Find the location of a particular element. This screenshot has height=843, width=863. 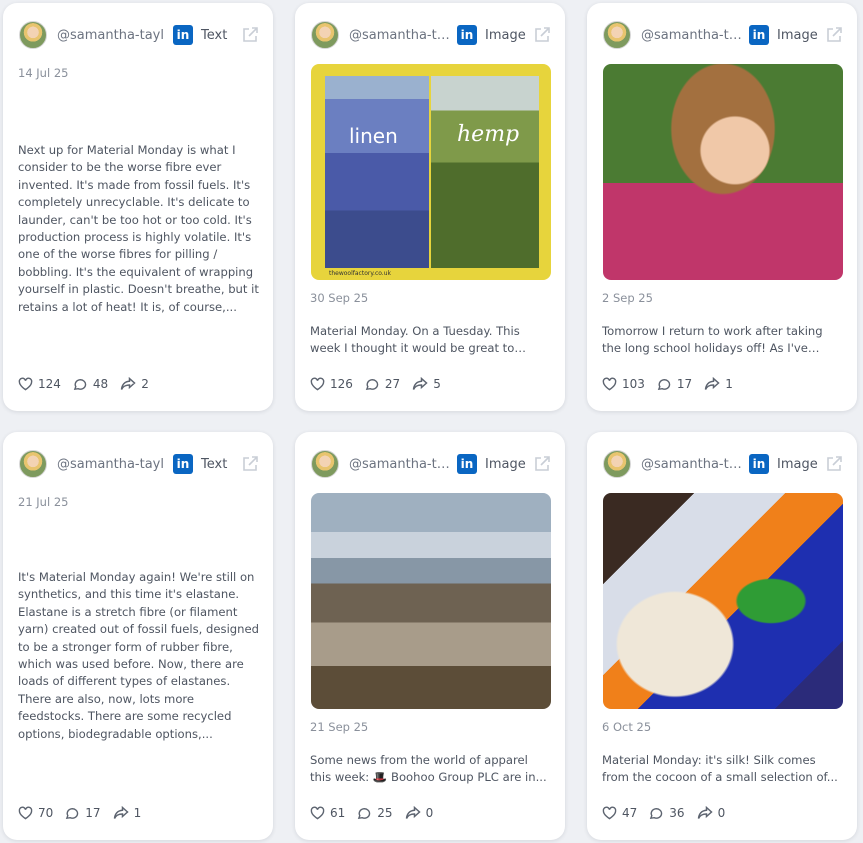

engagement-stats: 126 27 5 is located at coordinates (381, 384).